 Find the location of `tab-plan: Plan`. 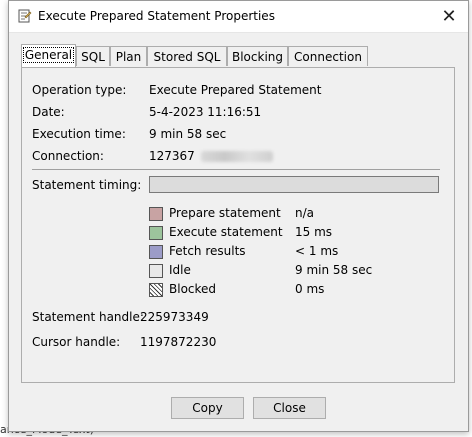

tab-plan: Plan is located at coordinates (128, 56).